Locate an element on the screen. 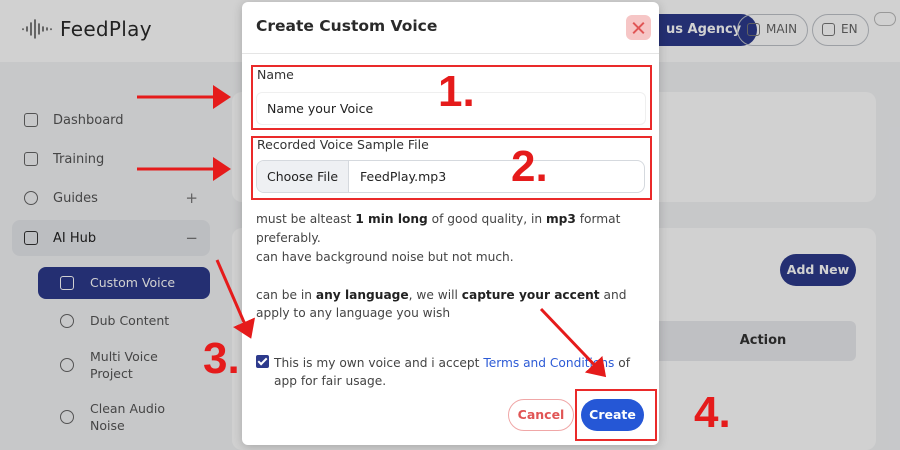  step-number-3: 3. is located at coordinates (221, 358).